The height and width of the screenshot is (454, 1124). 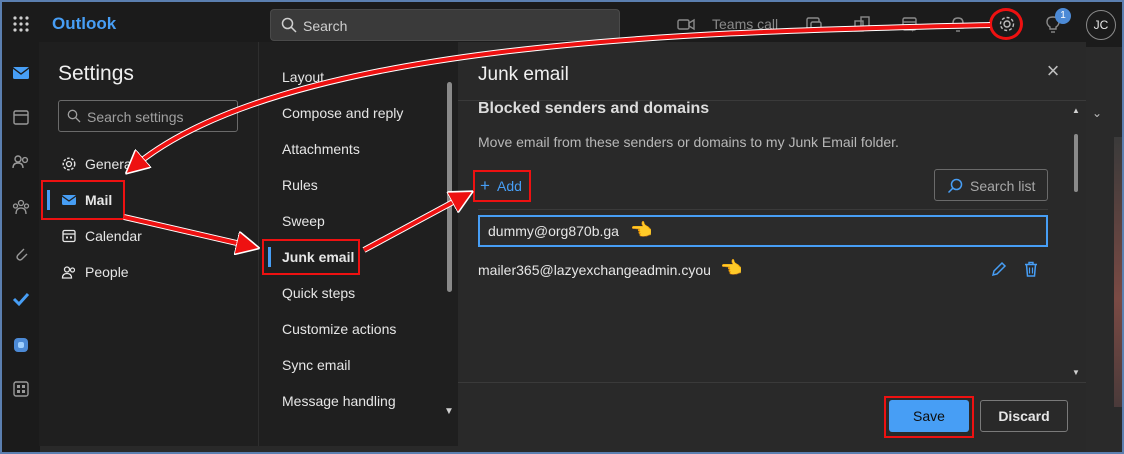 What do you see at coordinates (814, 24) in the screenshot?
I see `my-day-icon` at bounding box center [814, 24].